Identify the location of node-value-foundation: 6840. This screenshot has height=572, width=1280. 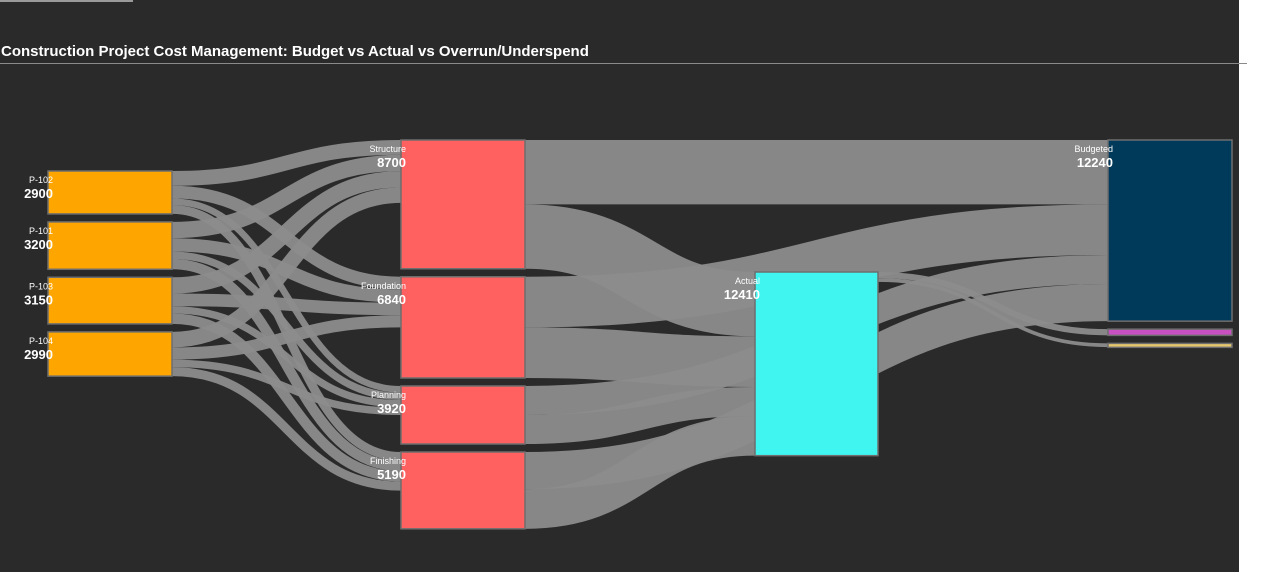
(391, 299).